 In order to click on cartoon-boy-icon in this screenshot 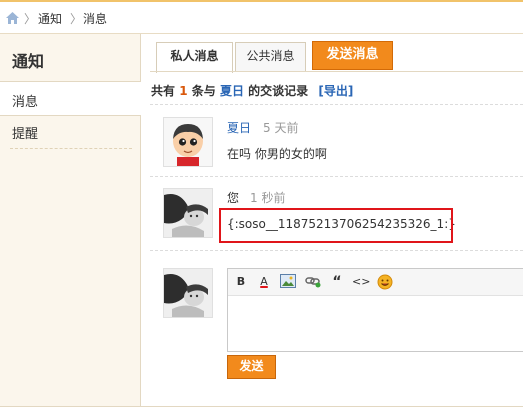, I will do `click(188, 142)`.